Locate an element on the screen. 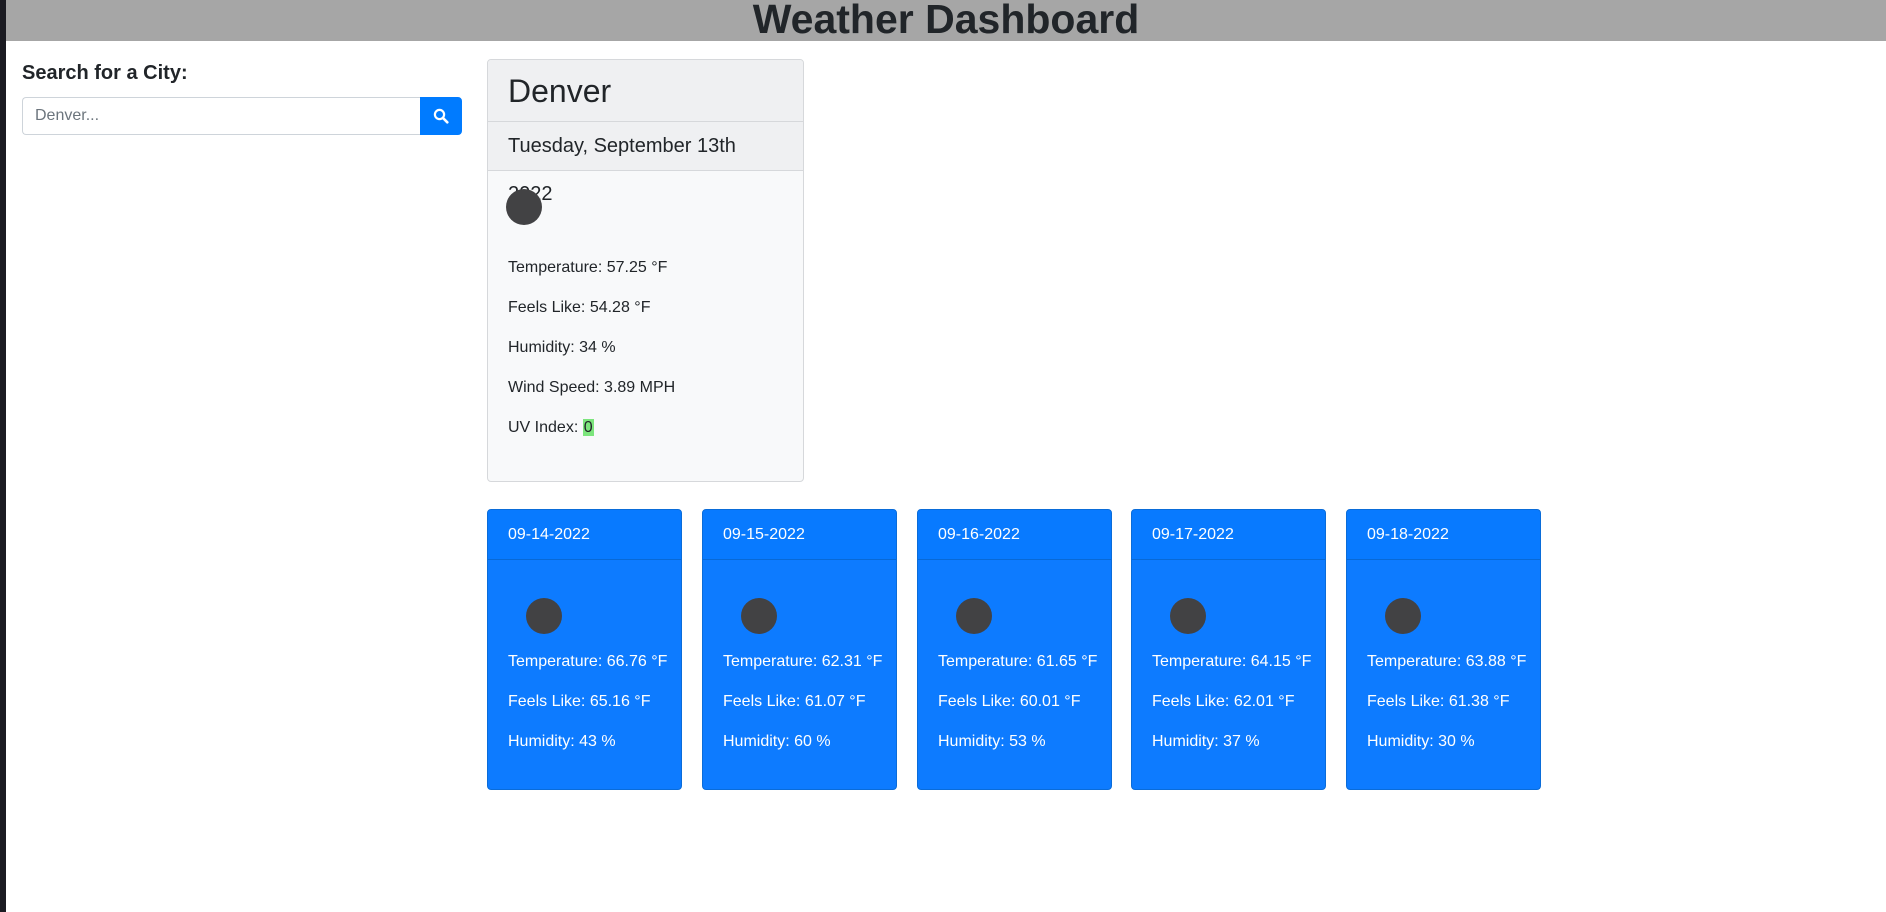 The height and width of the screenshot is (912, 1886). city-search-input is located at coordinates (221, 116).